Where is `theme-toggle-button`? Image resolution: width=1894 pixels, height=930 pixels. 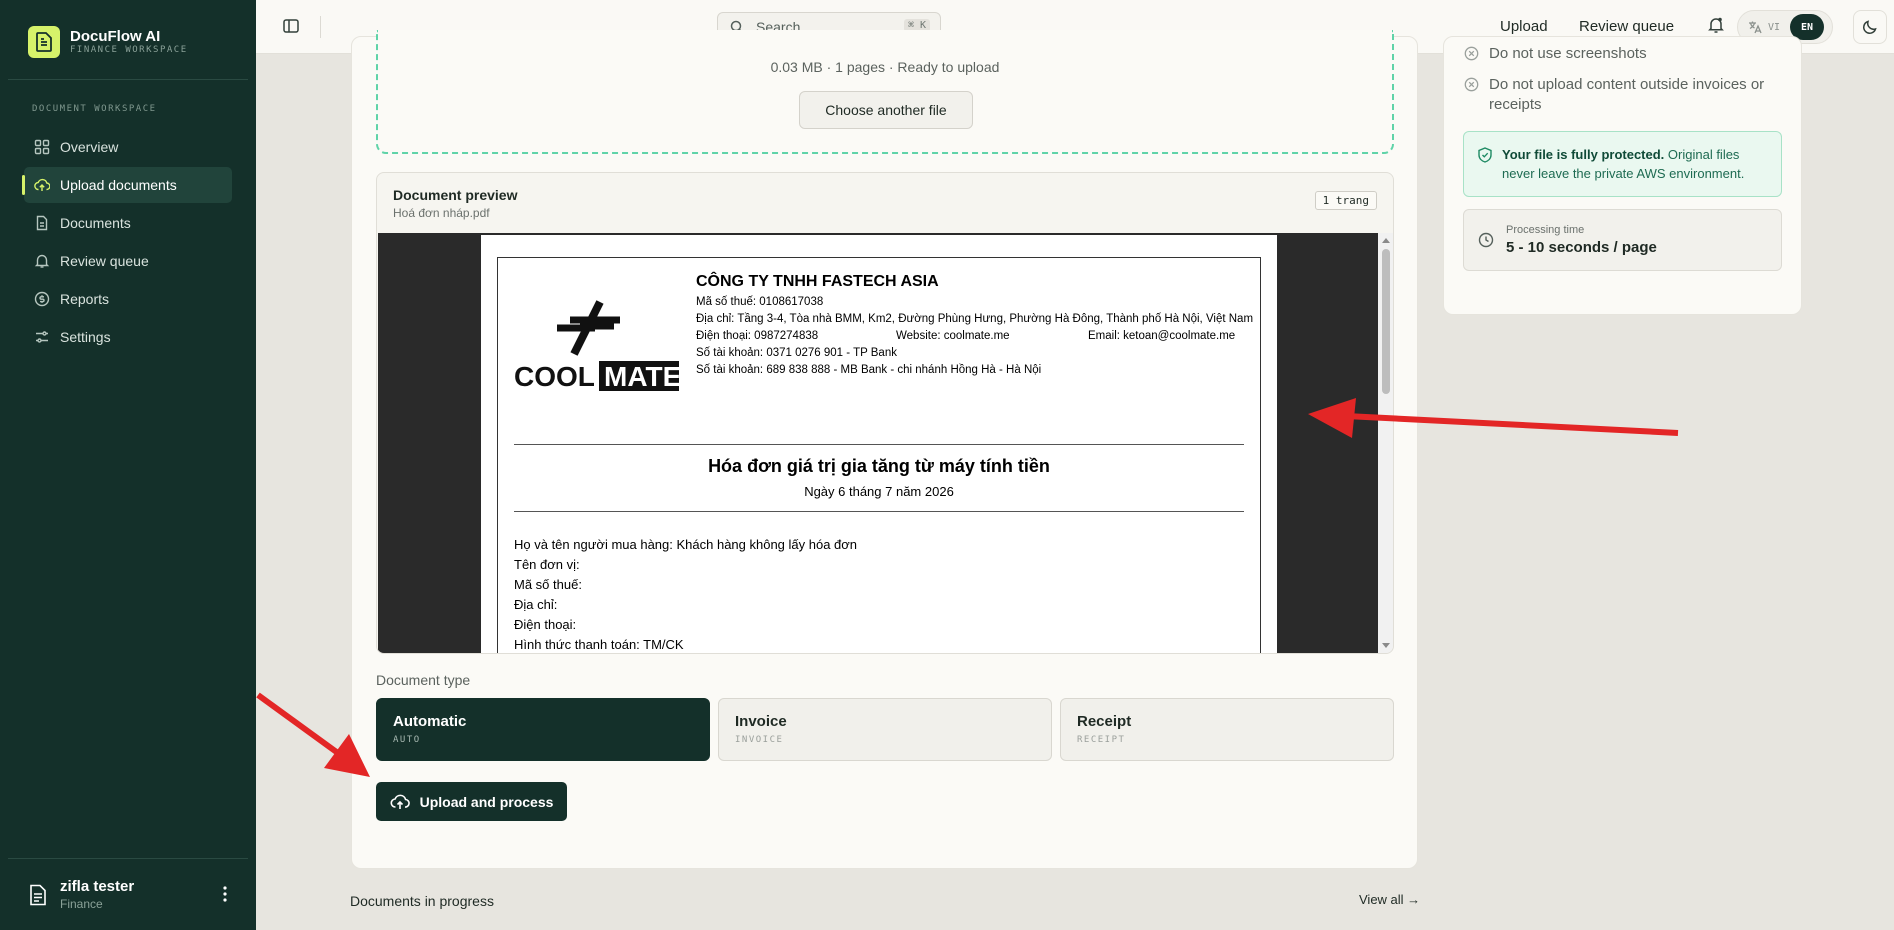 theme-toggle-button is located at coordinates (1870, 27).